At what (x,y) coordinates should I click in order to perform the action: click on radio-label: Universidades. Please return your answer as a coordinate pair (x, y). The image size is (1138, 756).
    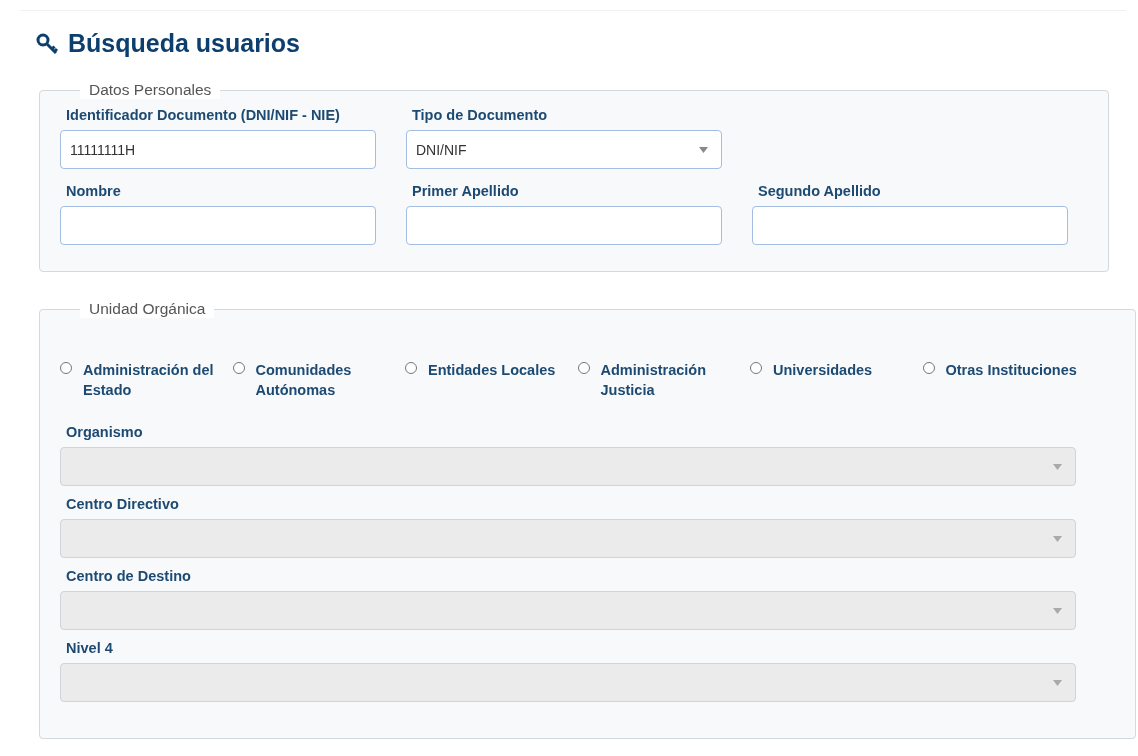
    Looking at the image, I should click on (823, 370).